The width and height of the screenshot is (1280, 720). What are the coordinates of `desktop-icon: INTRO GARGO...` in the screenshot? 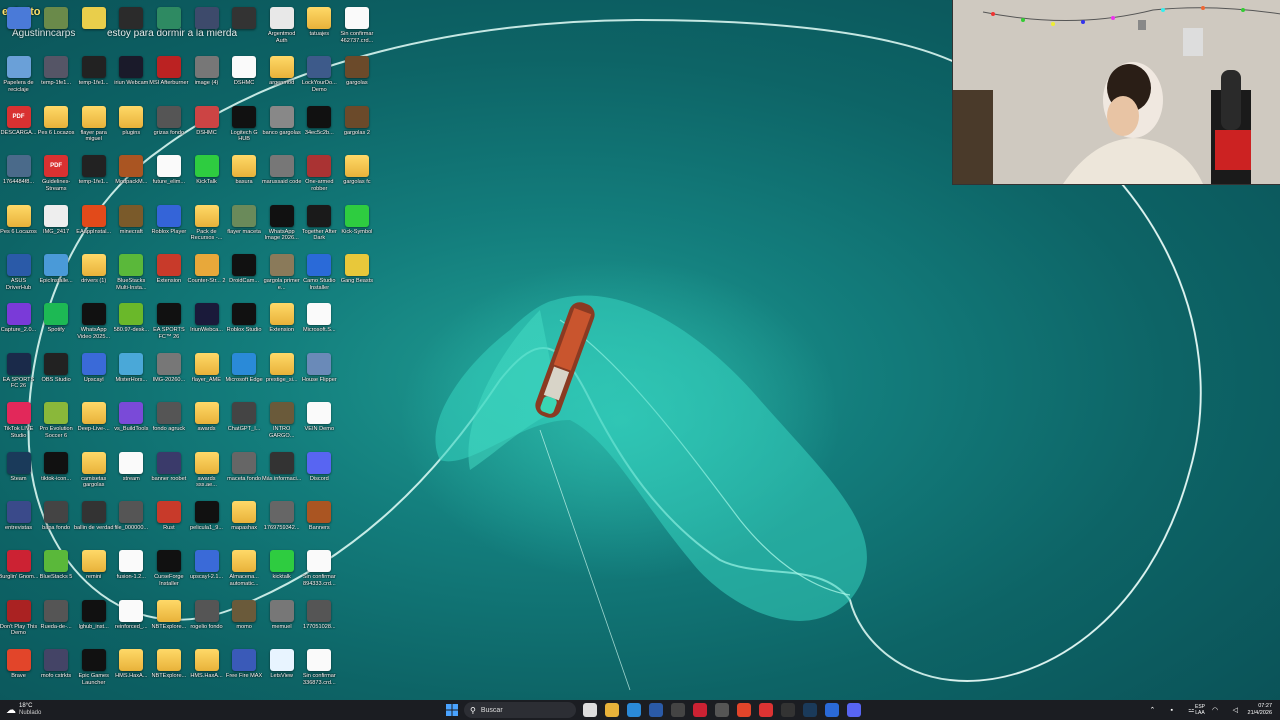 It's located at (281, 423).